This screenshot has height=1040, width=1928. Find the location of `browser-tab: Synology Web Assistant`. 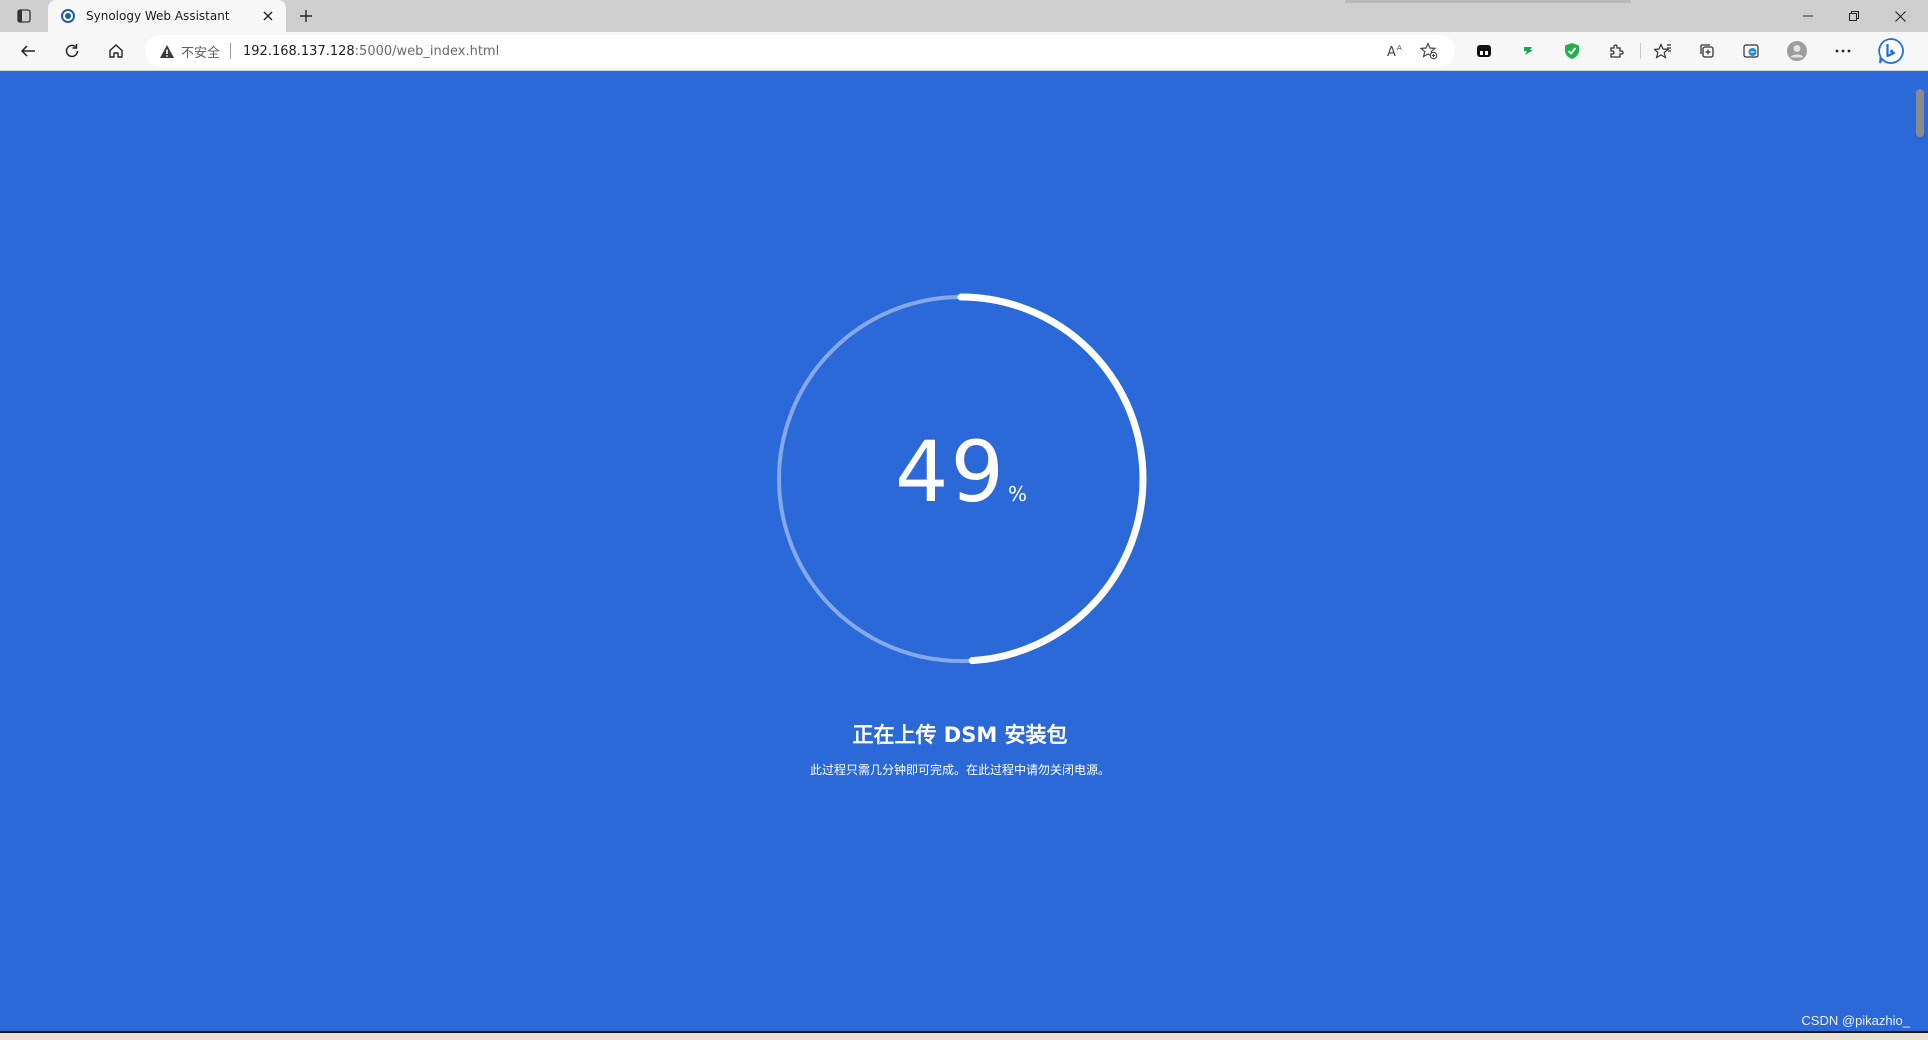

browser-tab: Synology Web Assistant is located at coordinates (167, 16).